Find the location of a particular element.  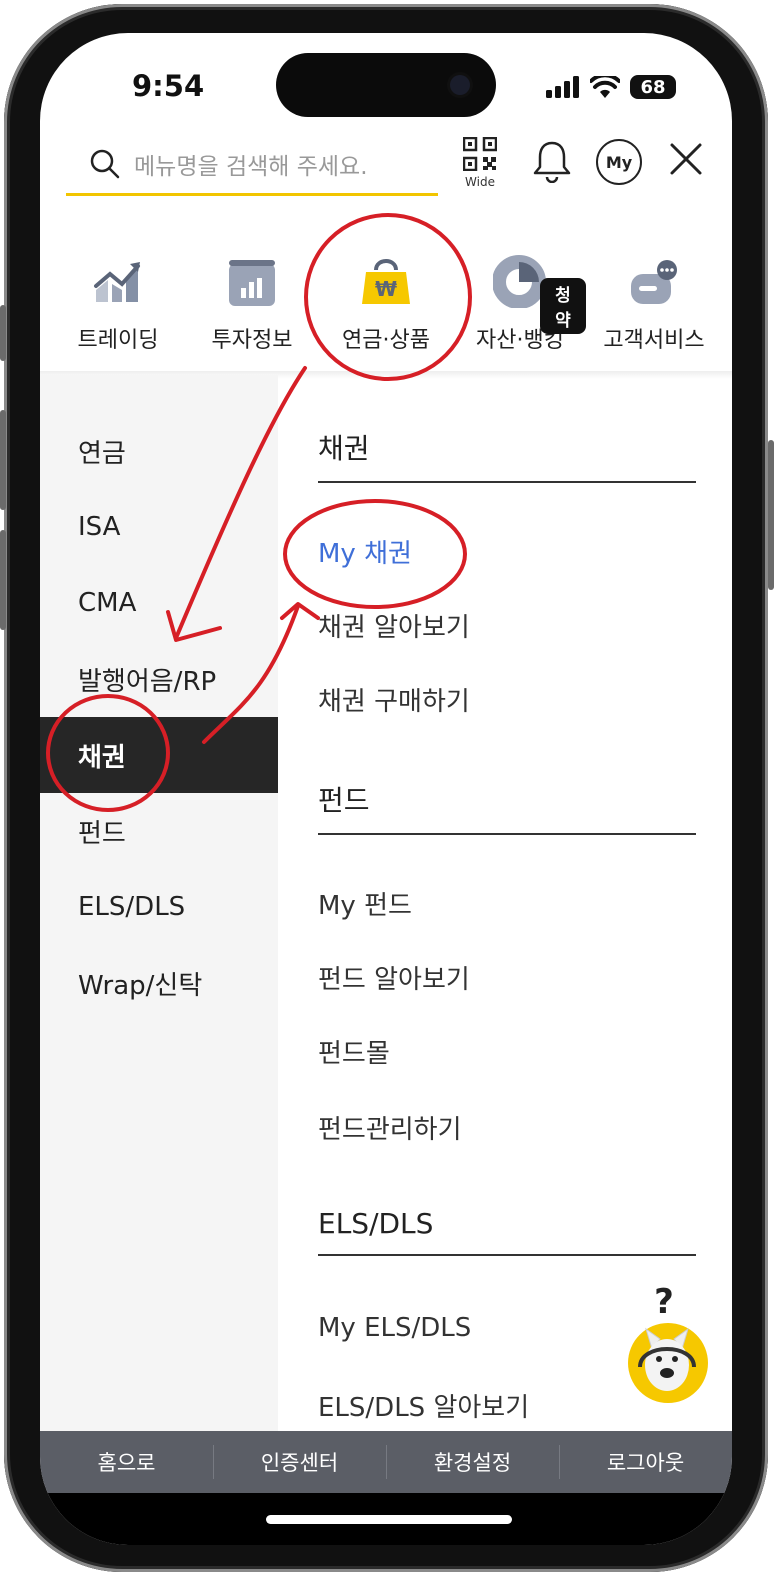

category-assets-banking: 청약 자산·뱅킹 is located at coordinates (520, 296).